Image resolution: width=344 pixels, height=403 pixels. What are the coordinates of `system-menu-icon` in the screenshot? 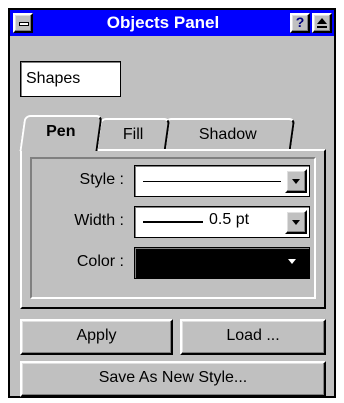 It's located at (24, 24).